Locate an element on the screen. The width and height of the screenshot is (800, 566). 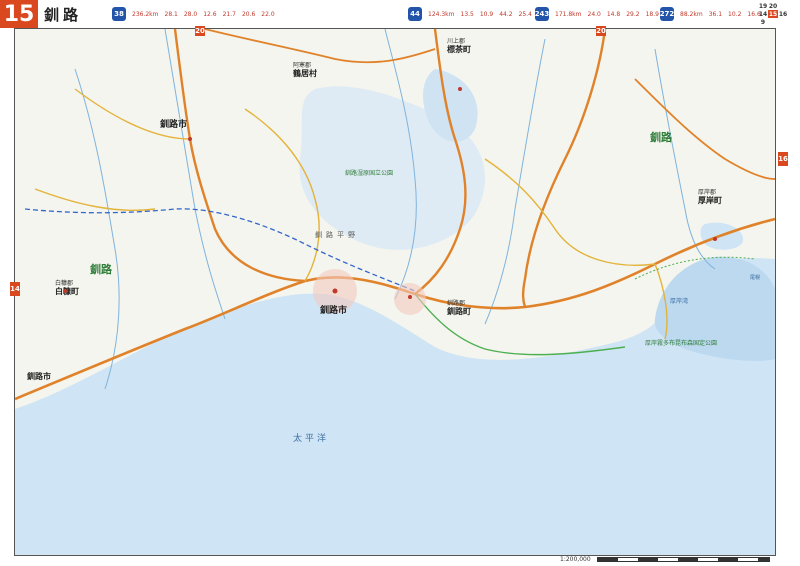
route-segment: 36.1 is located at coordinates (715, 14).